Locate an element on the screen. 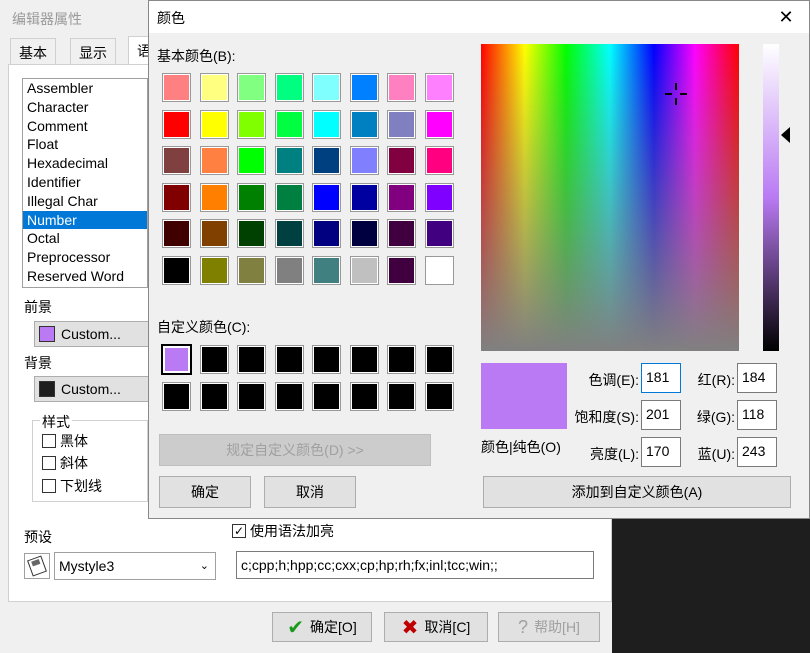 Image resolution: width=810 pixels, height=653 pixels. list-item-selected: Number is located at coordinates (85, 220).